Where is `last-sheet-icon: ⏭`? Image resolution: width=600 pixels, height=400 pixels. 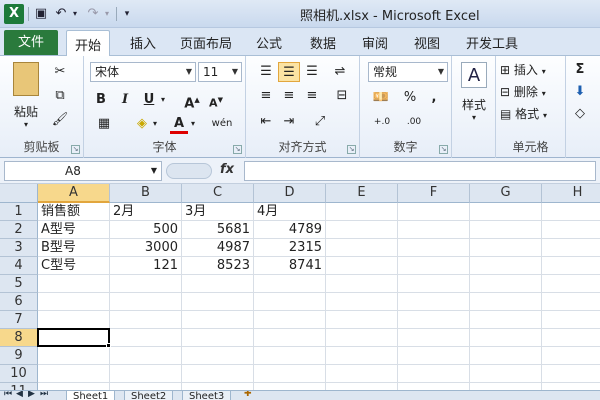 last-sheet-icon: ⏭ is located at coordinates (44, 395).